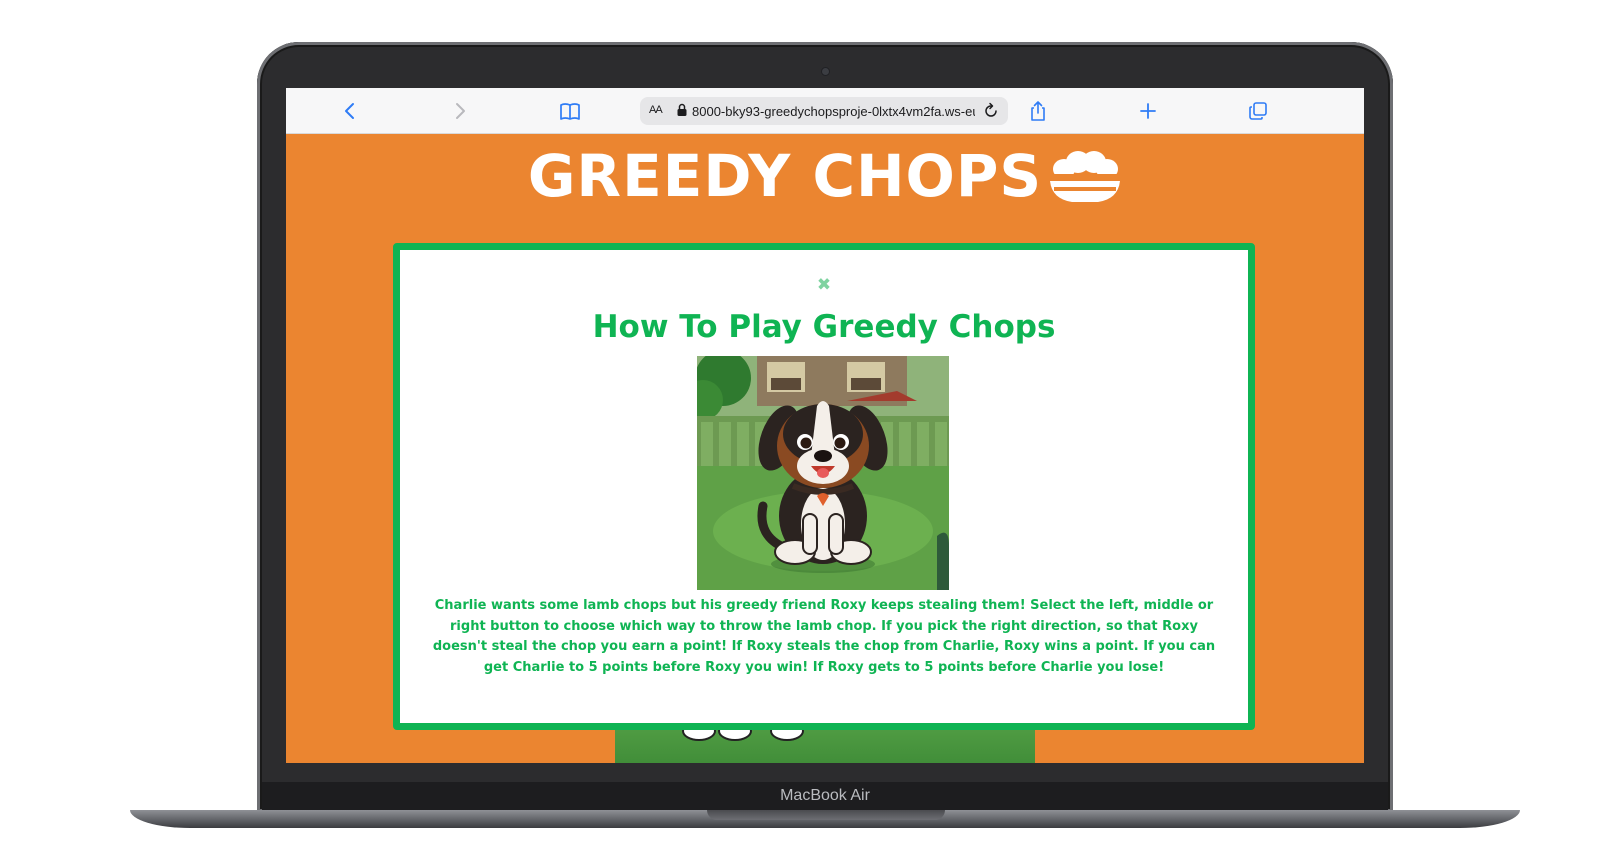 Image resolution: width=1620 pixels, height=866 pixels. What do you see at coordinates (1085, 176) in the screenshot?
I see `bowl-icon` at bounding box center [1085, 176].